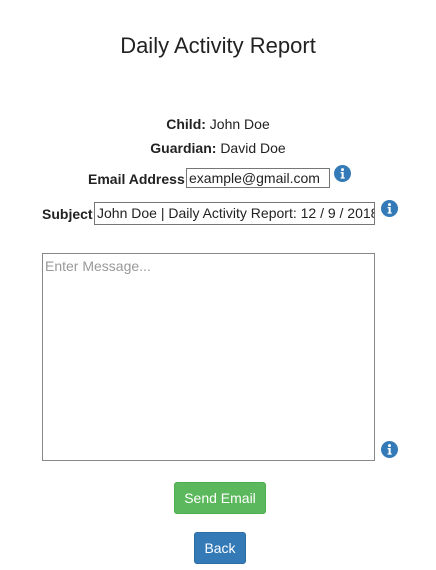  I want to click on child-label: Child:, so click(186, 124).